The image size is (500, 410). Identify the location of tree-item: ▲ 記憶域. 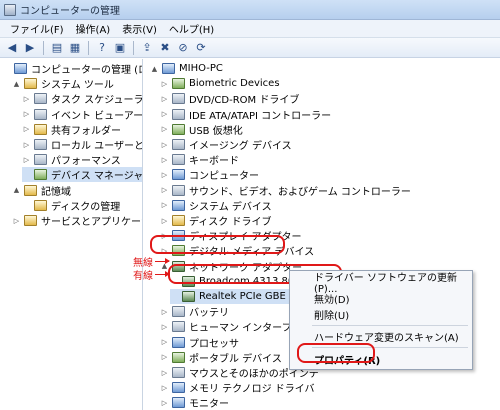
(41, 190).